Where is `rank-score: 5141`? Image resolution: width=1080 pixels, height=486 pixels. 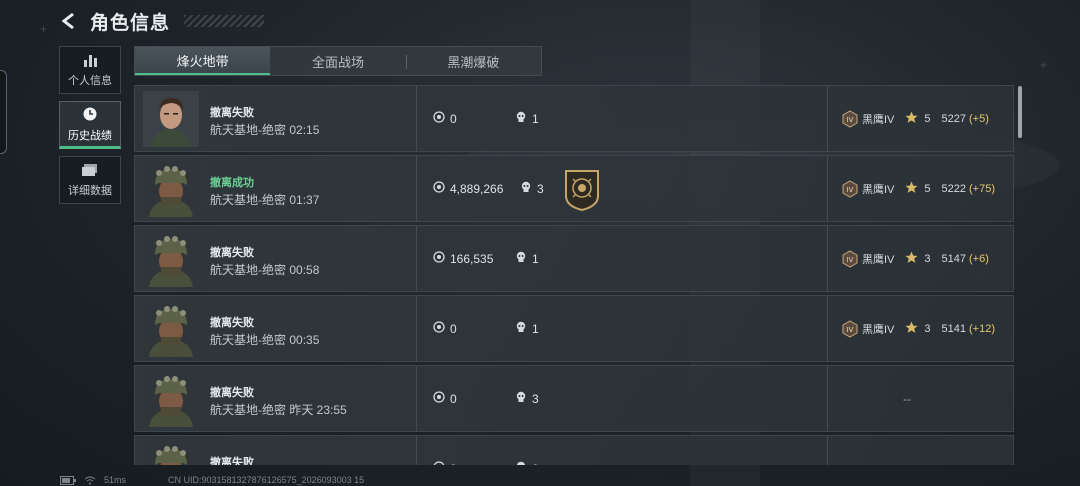
rank-score: 5141 is located at coordinates (954, 329).